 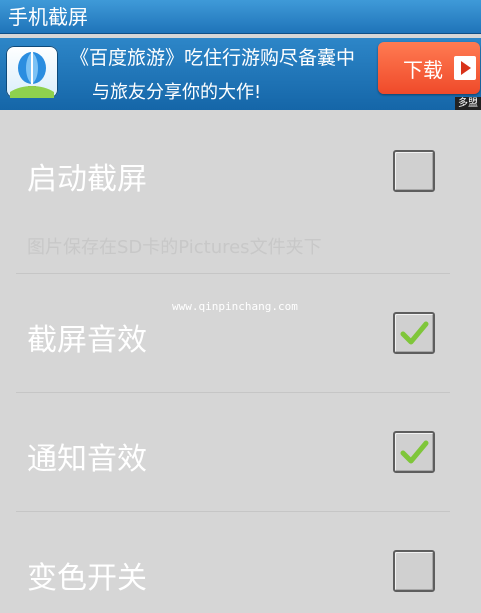 What do you see at coordinates (423, 70) in the screenshot?
I see `download-label: 下载` at bounding box center [423, 70].